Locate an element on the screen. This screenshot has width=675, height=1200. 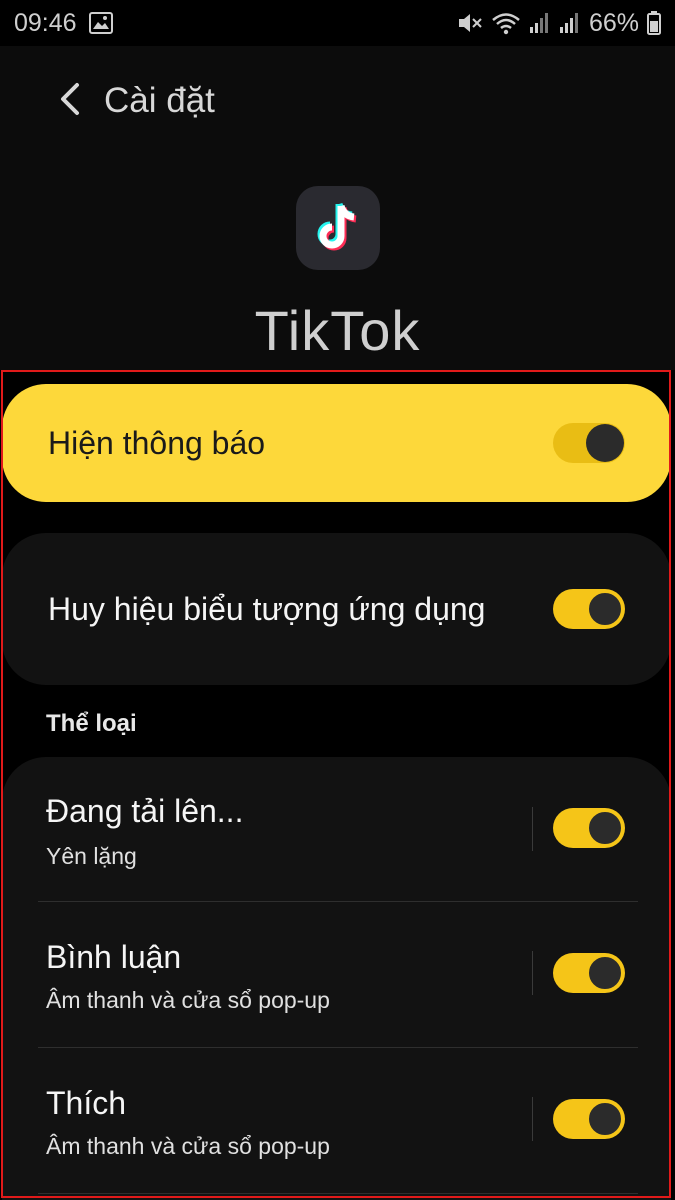
categories-section-title: Thể loại is located at coordinates (91, 723).